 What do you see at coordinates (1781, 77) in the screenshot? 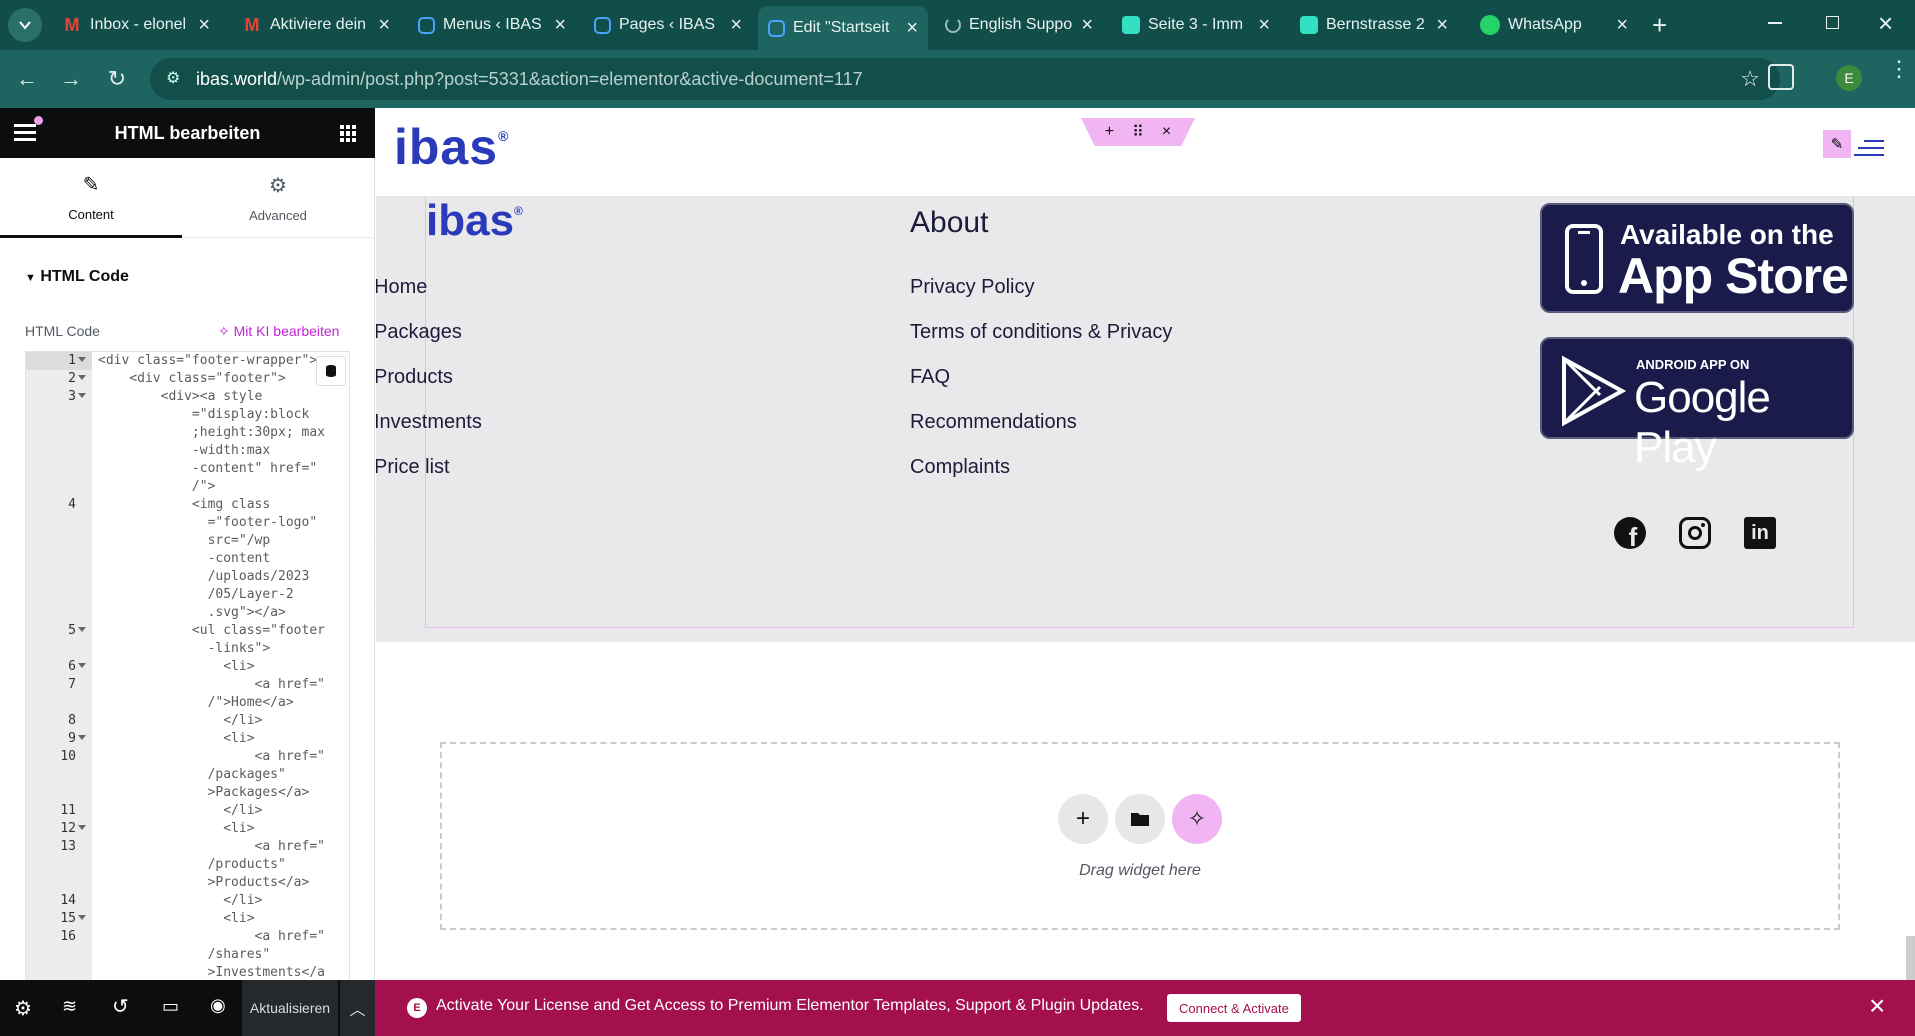
I see `extensions-button` at bounding box center [1781, 77].